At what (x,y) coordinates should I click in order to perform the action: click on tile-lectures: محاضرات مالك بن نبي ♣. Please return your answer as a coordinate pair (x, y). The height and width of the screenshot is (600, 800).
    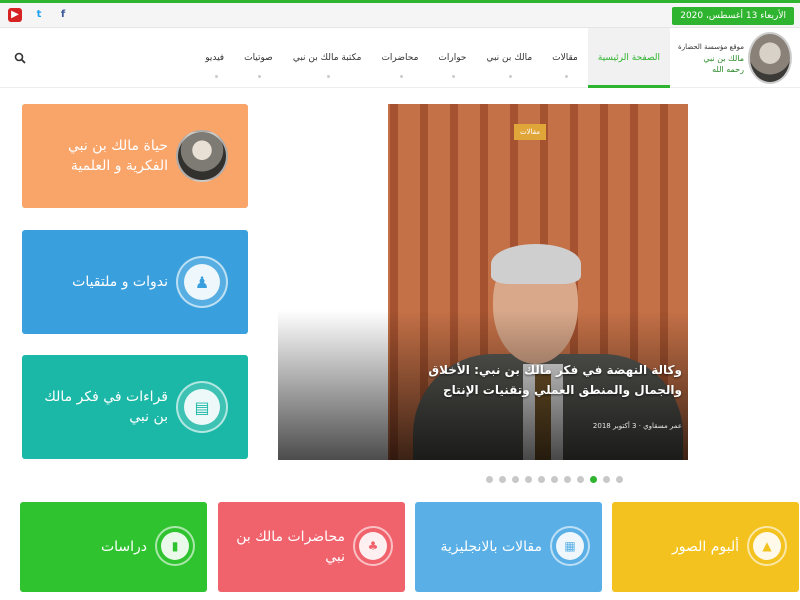
    Looking at the image, I should click on (311, 547).